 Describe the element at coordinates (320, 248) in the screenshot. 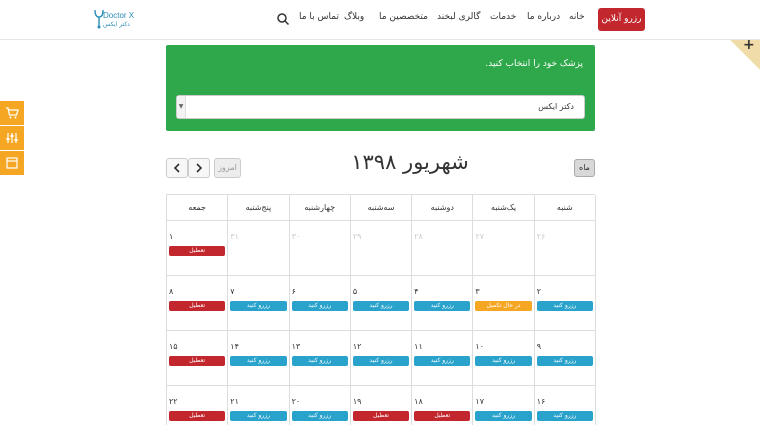

I see `day-cell: ۳۰` at that location.